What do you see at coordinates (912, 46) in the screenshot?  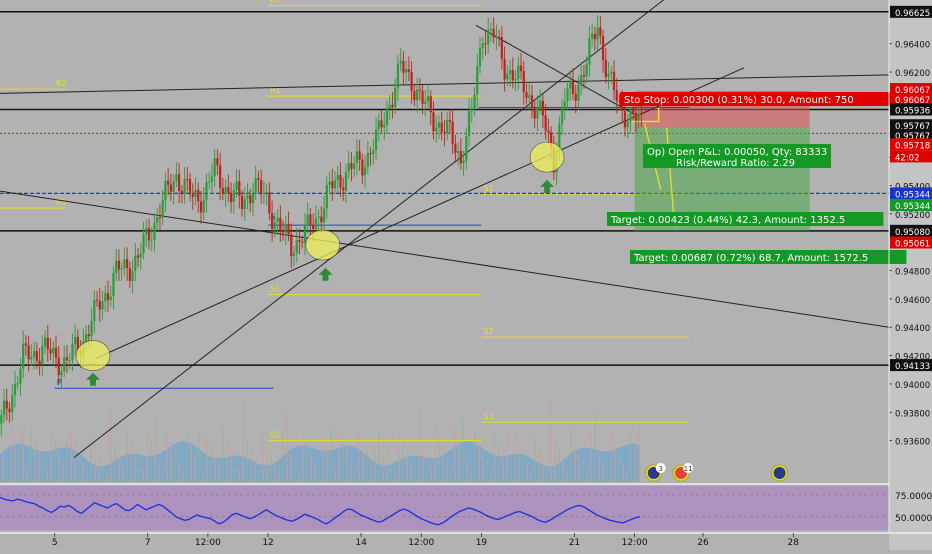 I see `price-tick-label: 0.96400` at bounding box center [912, 46].